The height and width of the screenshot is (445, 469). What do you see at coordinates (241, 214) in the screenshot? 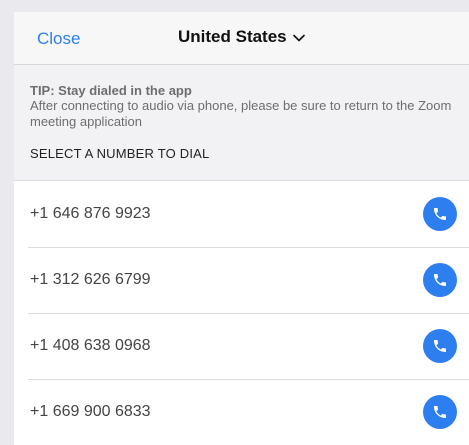
I see `dial-row: +1 646 876 9923` at bounding box center [241, 214].